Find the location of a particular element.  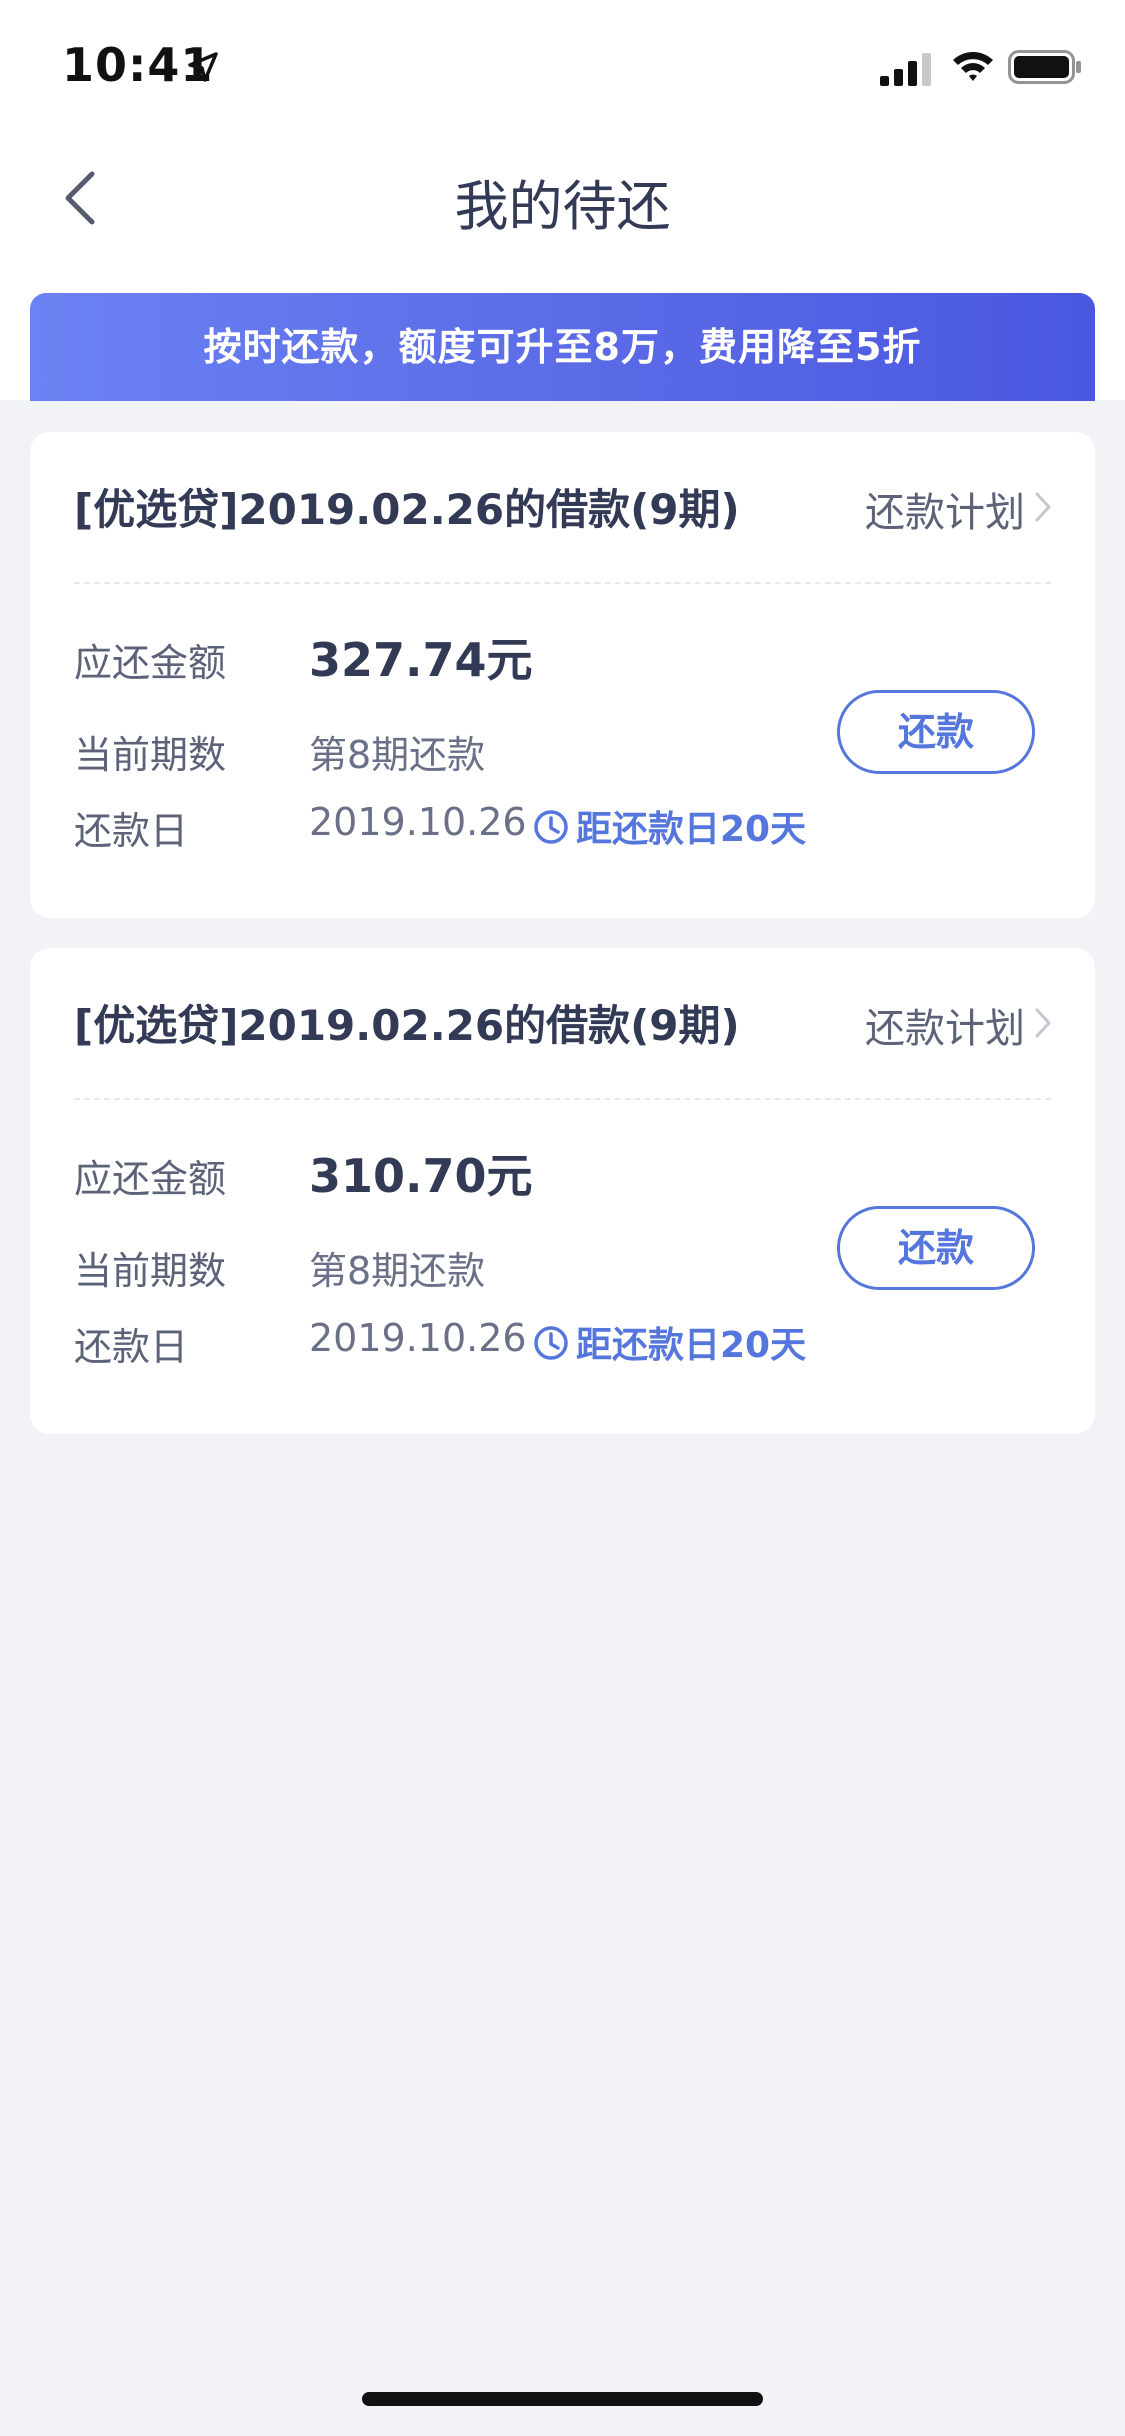

status-bar: 10:41 is located at coordinates (562, 66).